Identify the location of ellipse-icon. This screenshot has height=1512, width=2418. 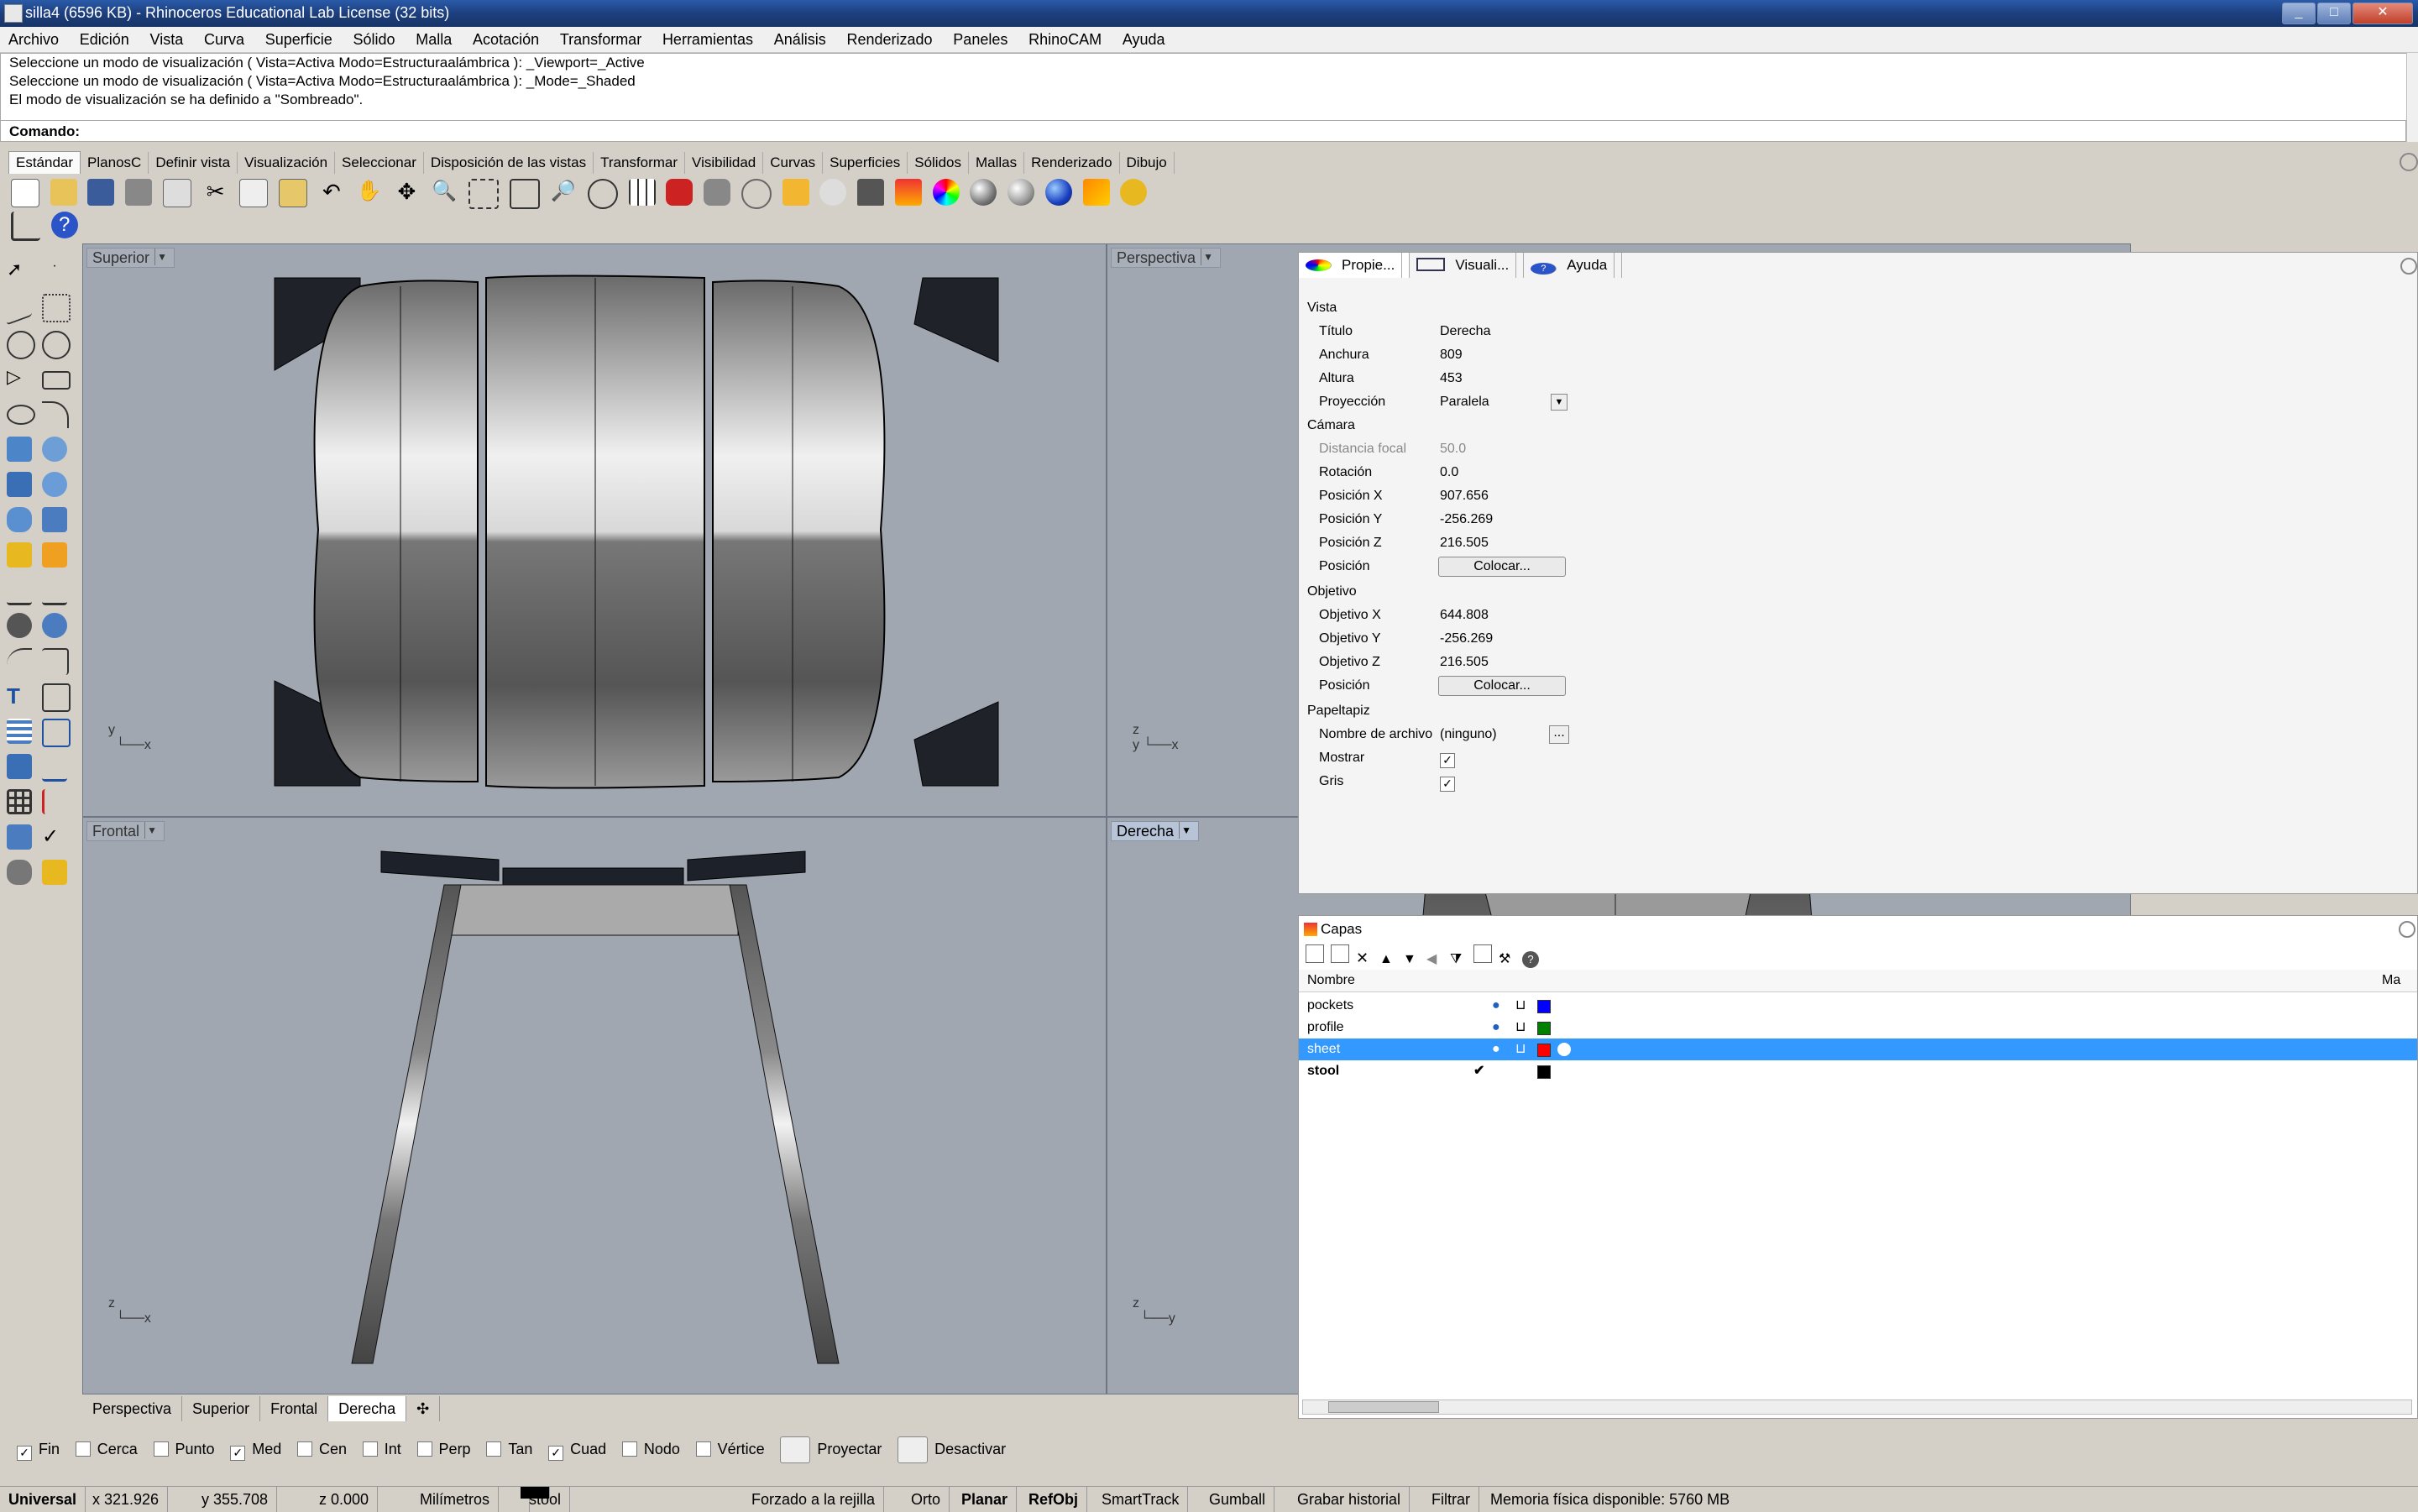
(56, 345).